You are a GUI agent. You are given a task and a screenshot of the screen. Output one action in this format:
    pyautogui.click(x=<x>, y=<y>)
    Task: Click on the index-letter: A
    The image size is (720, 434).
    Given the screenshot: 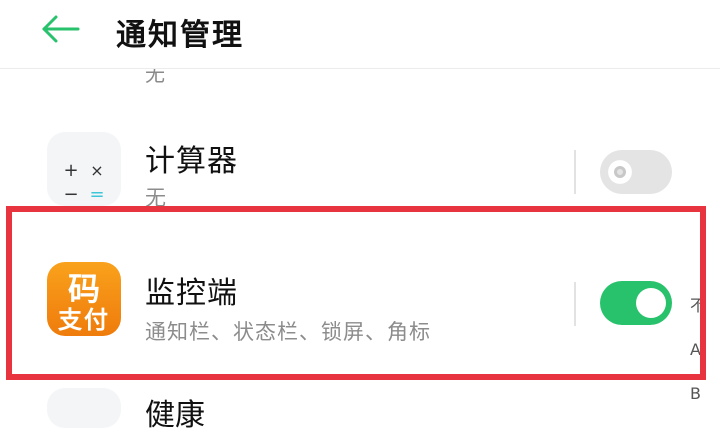 What is the action you would take?
    pyautogui.click(x=695, y=349)
    